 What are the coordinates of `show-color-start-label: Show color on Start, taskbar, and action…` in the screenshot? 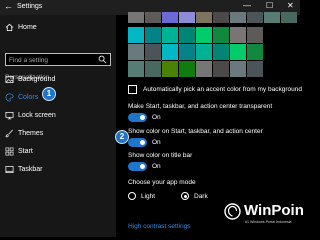 It's located at (195, 131).